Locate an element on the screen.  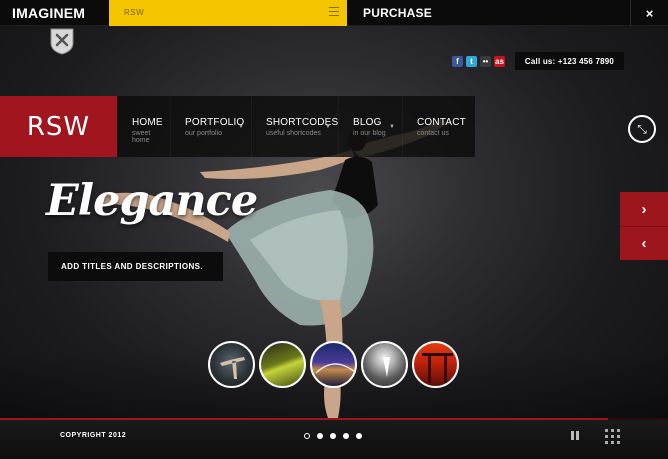
close-button: × is located at coordinates (649, 13).